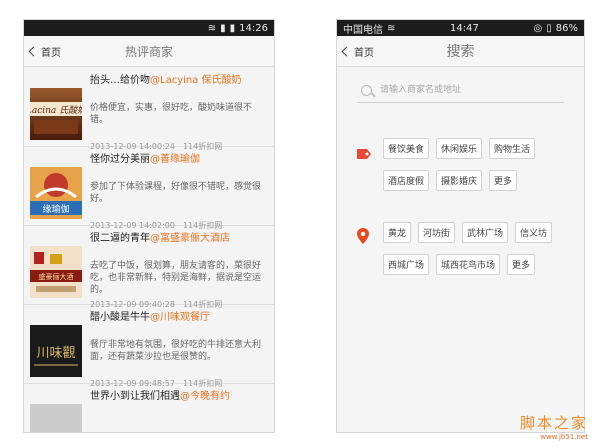  Describe the element at coordinates (196, 80) in the screenshot. I see `merchant-mention: @Lacyina 保氏酸奶` at that location.